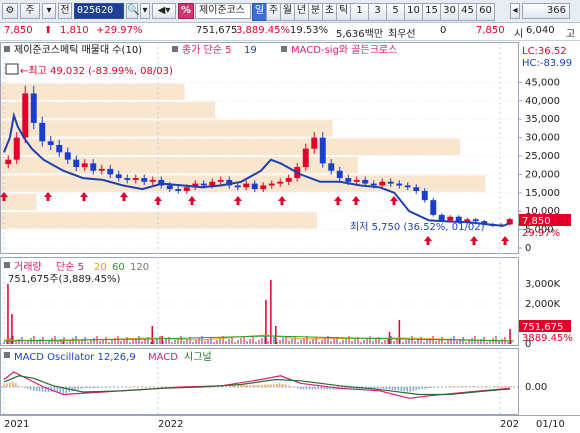  Describe the element at coordinates (132, 11) in the screenshot. I see `code-search-icon: 🔍` at that location.